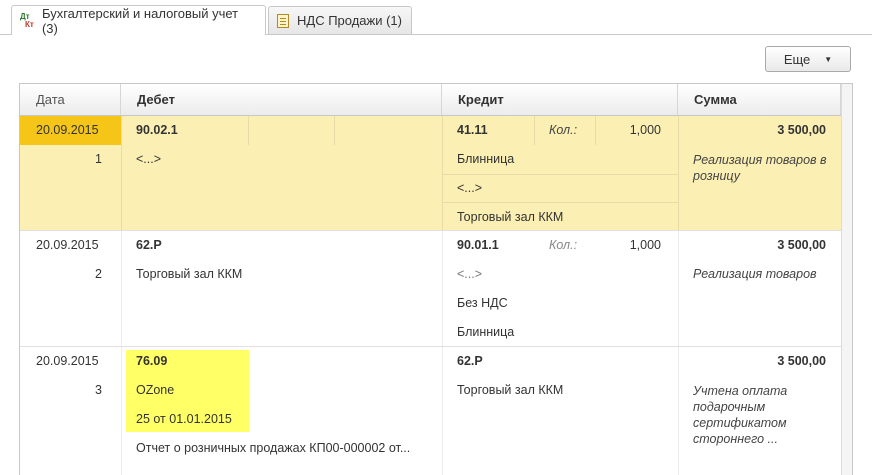  I want to click on entry-number: 3, so click(98, 390).